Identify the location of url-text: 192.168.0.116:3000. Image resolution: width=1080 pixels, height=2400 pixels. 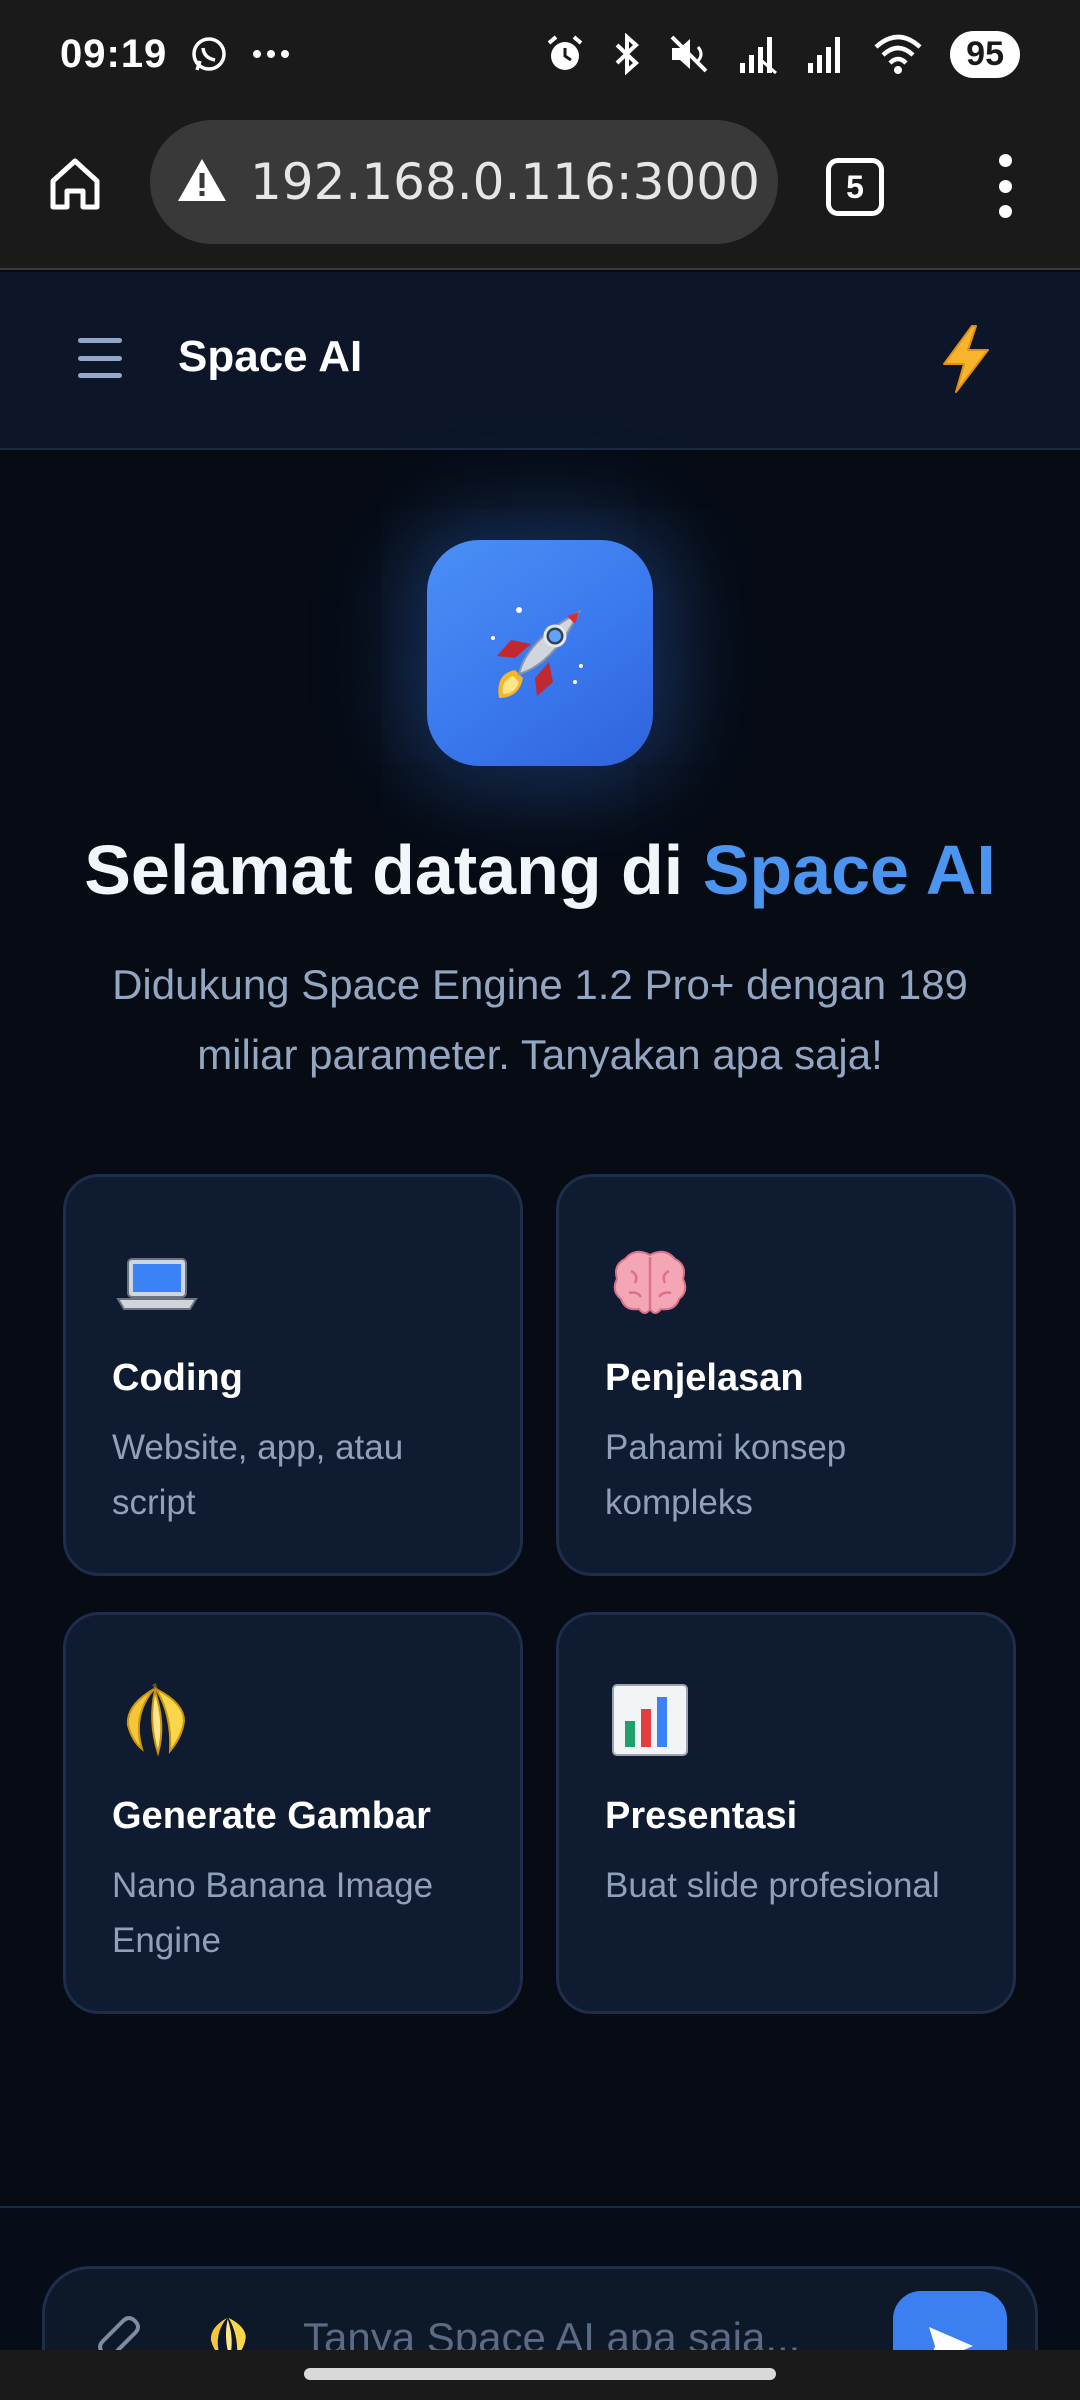
(505, 182).